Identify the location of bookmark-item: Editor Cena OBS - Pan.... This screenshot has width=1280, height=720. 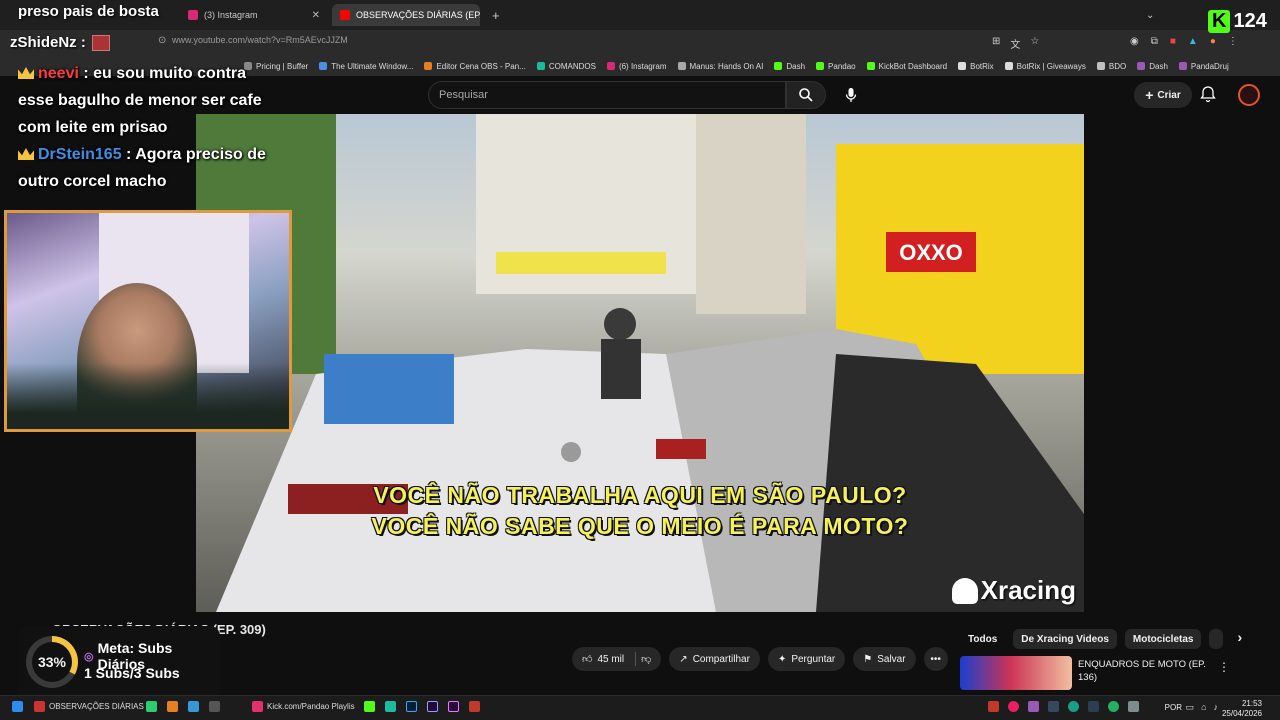
(475, 66).